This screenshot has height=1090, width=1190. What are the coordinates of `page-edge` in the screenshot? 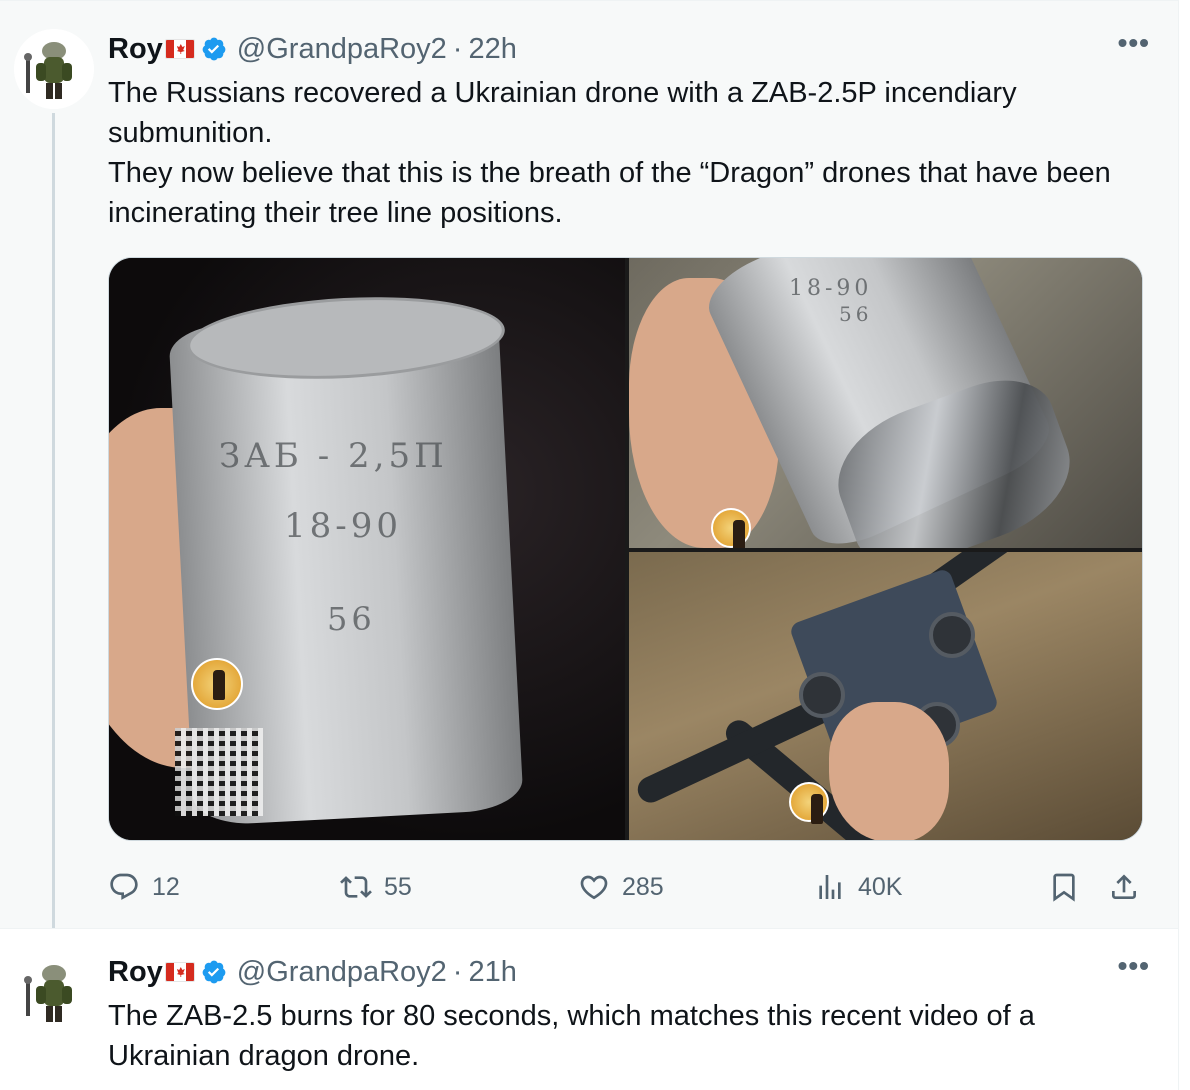 It's located at (1184, 545).